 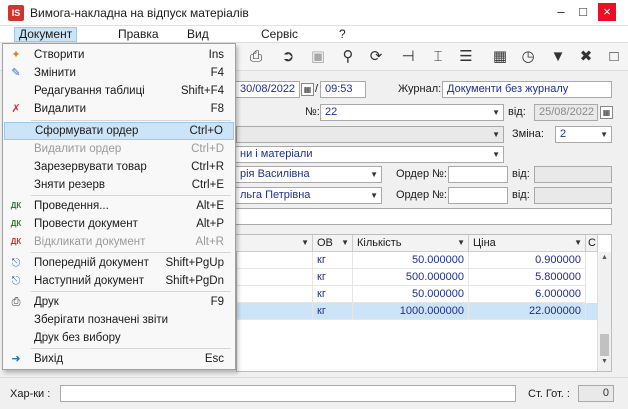 What do you see at coordinates (274, 243) in the screenshot?
I see `column-header-hidden: ▼` at bounding box center [274, 243].